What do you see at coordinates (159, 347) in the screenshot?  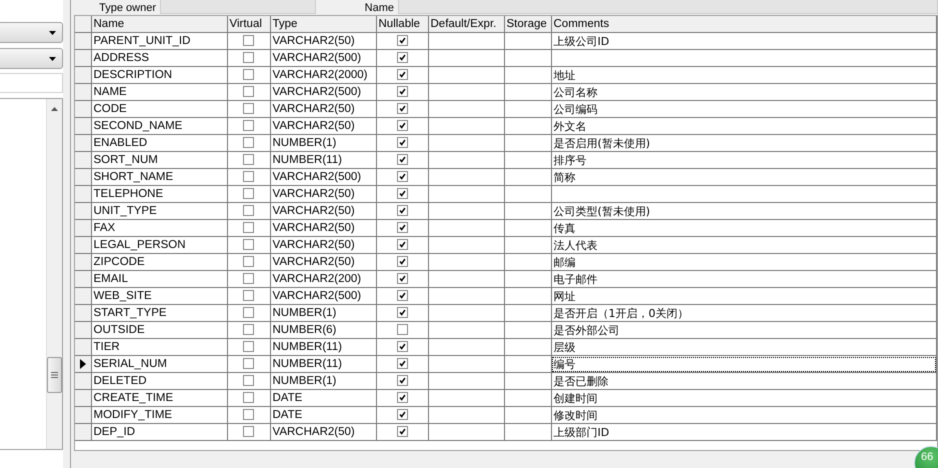 I see `table-cell: TIER` at bounding box center [159, 347].